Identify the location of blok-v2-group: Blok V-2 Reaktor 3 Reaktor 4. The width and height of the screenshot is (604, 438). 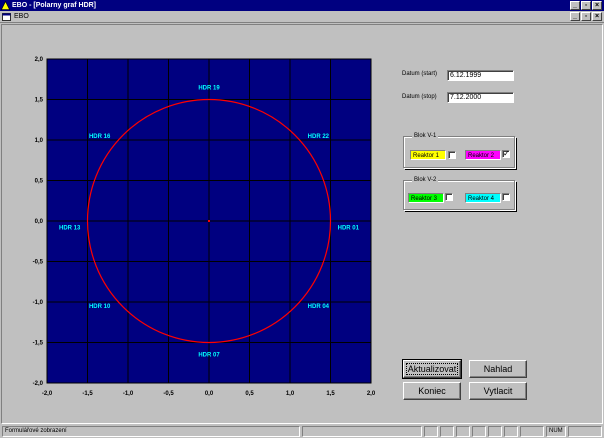
(459, 193).